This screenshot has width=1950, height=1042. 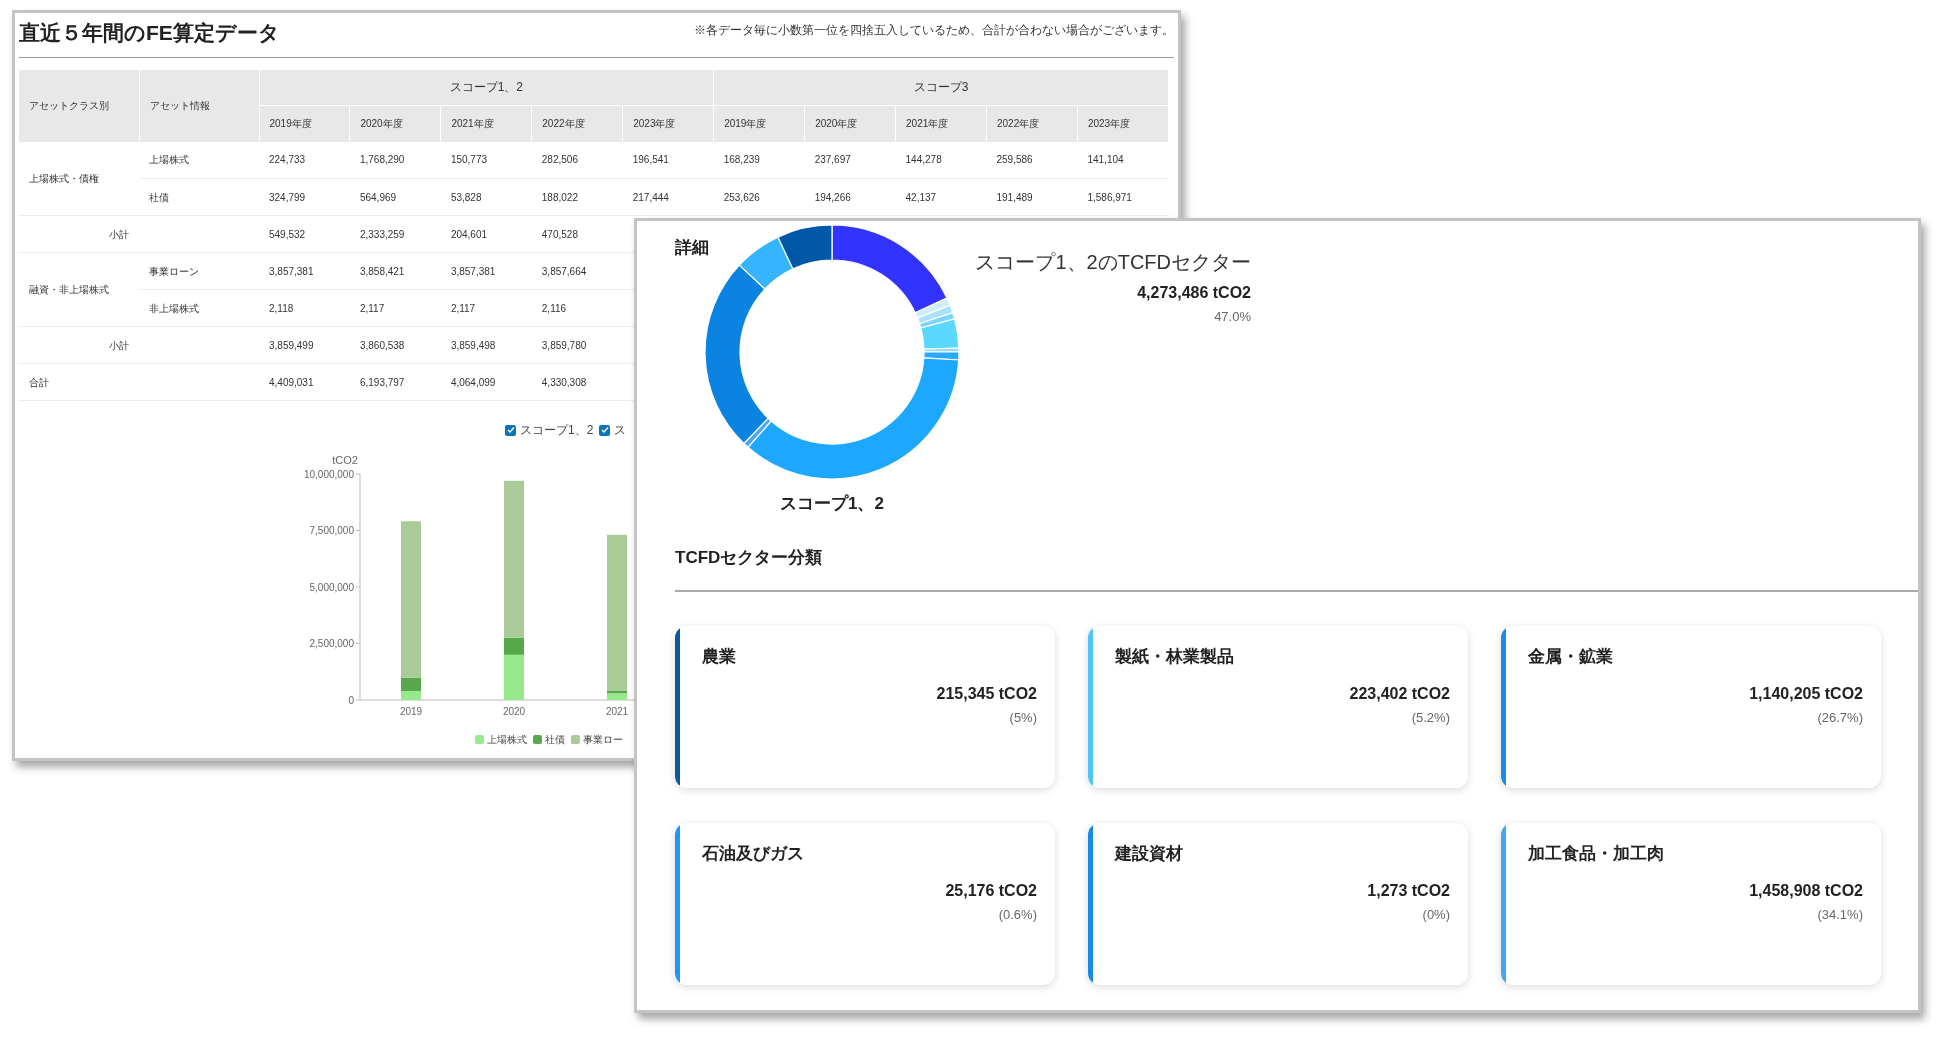 I want to click on table-cell: 191,489, so click(x=1032, y=197).